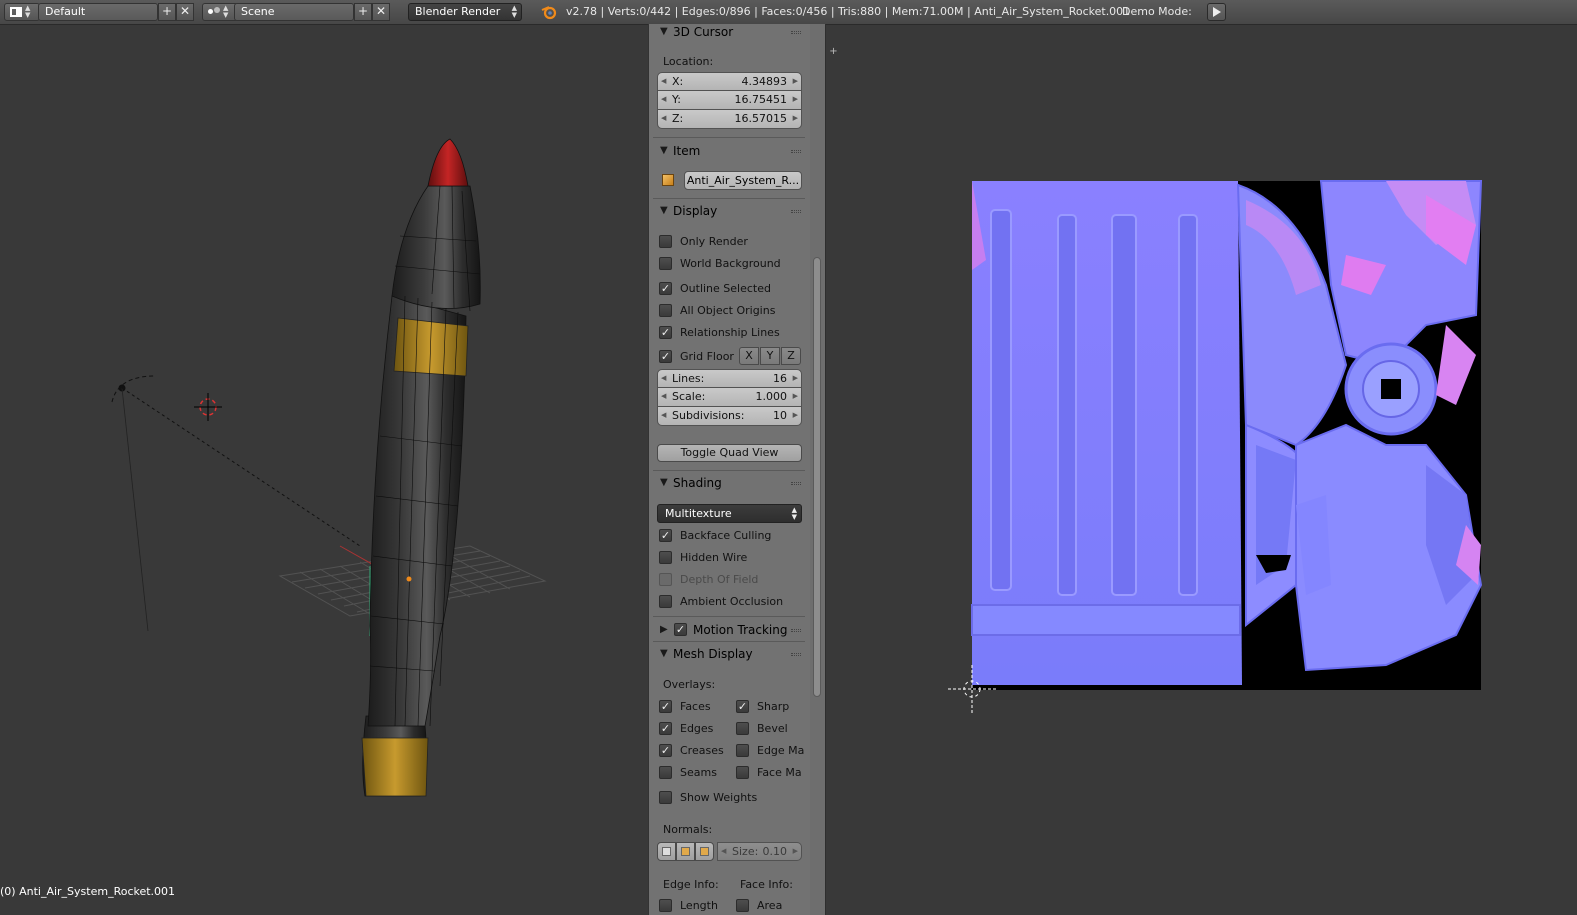 The image size is (1577, 915). I want to click on edge-length-checkbox: Length, so click(688, 905).